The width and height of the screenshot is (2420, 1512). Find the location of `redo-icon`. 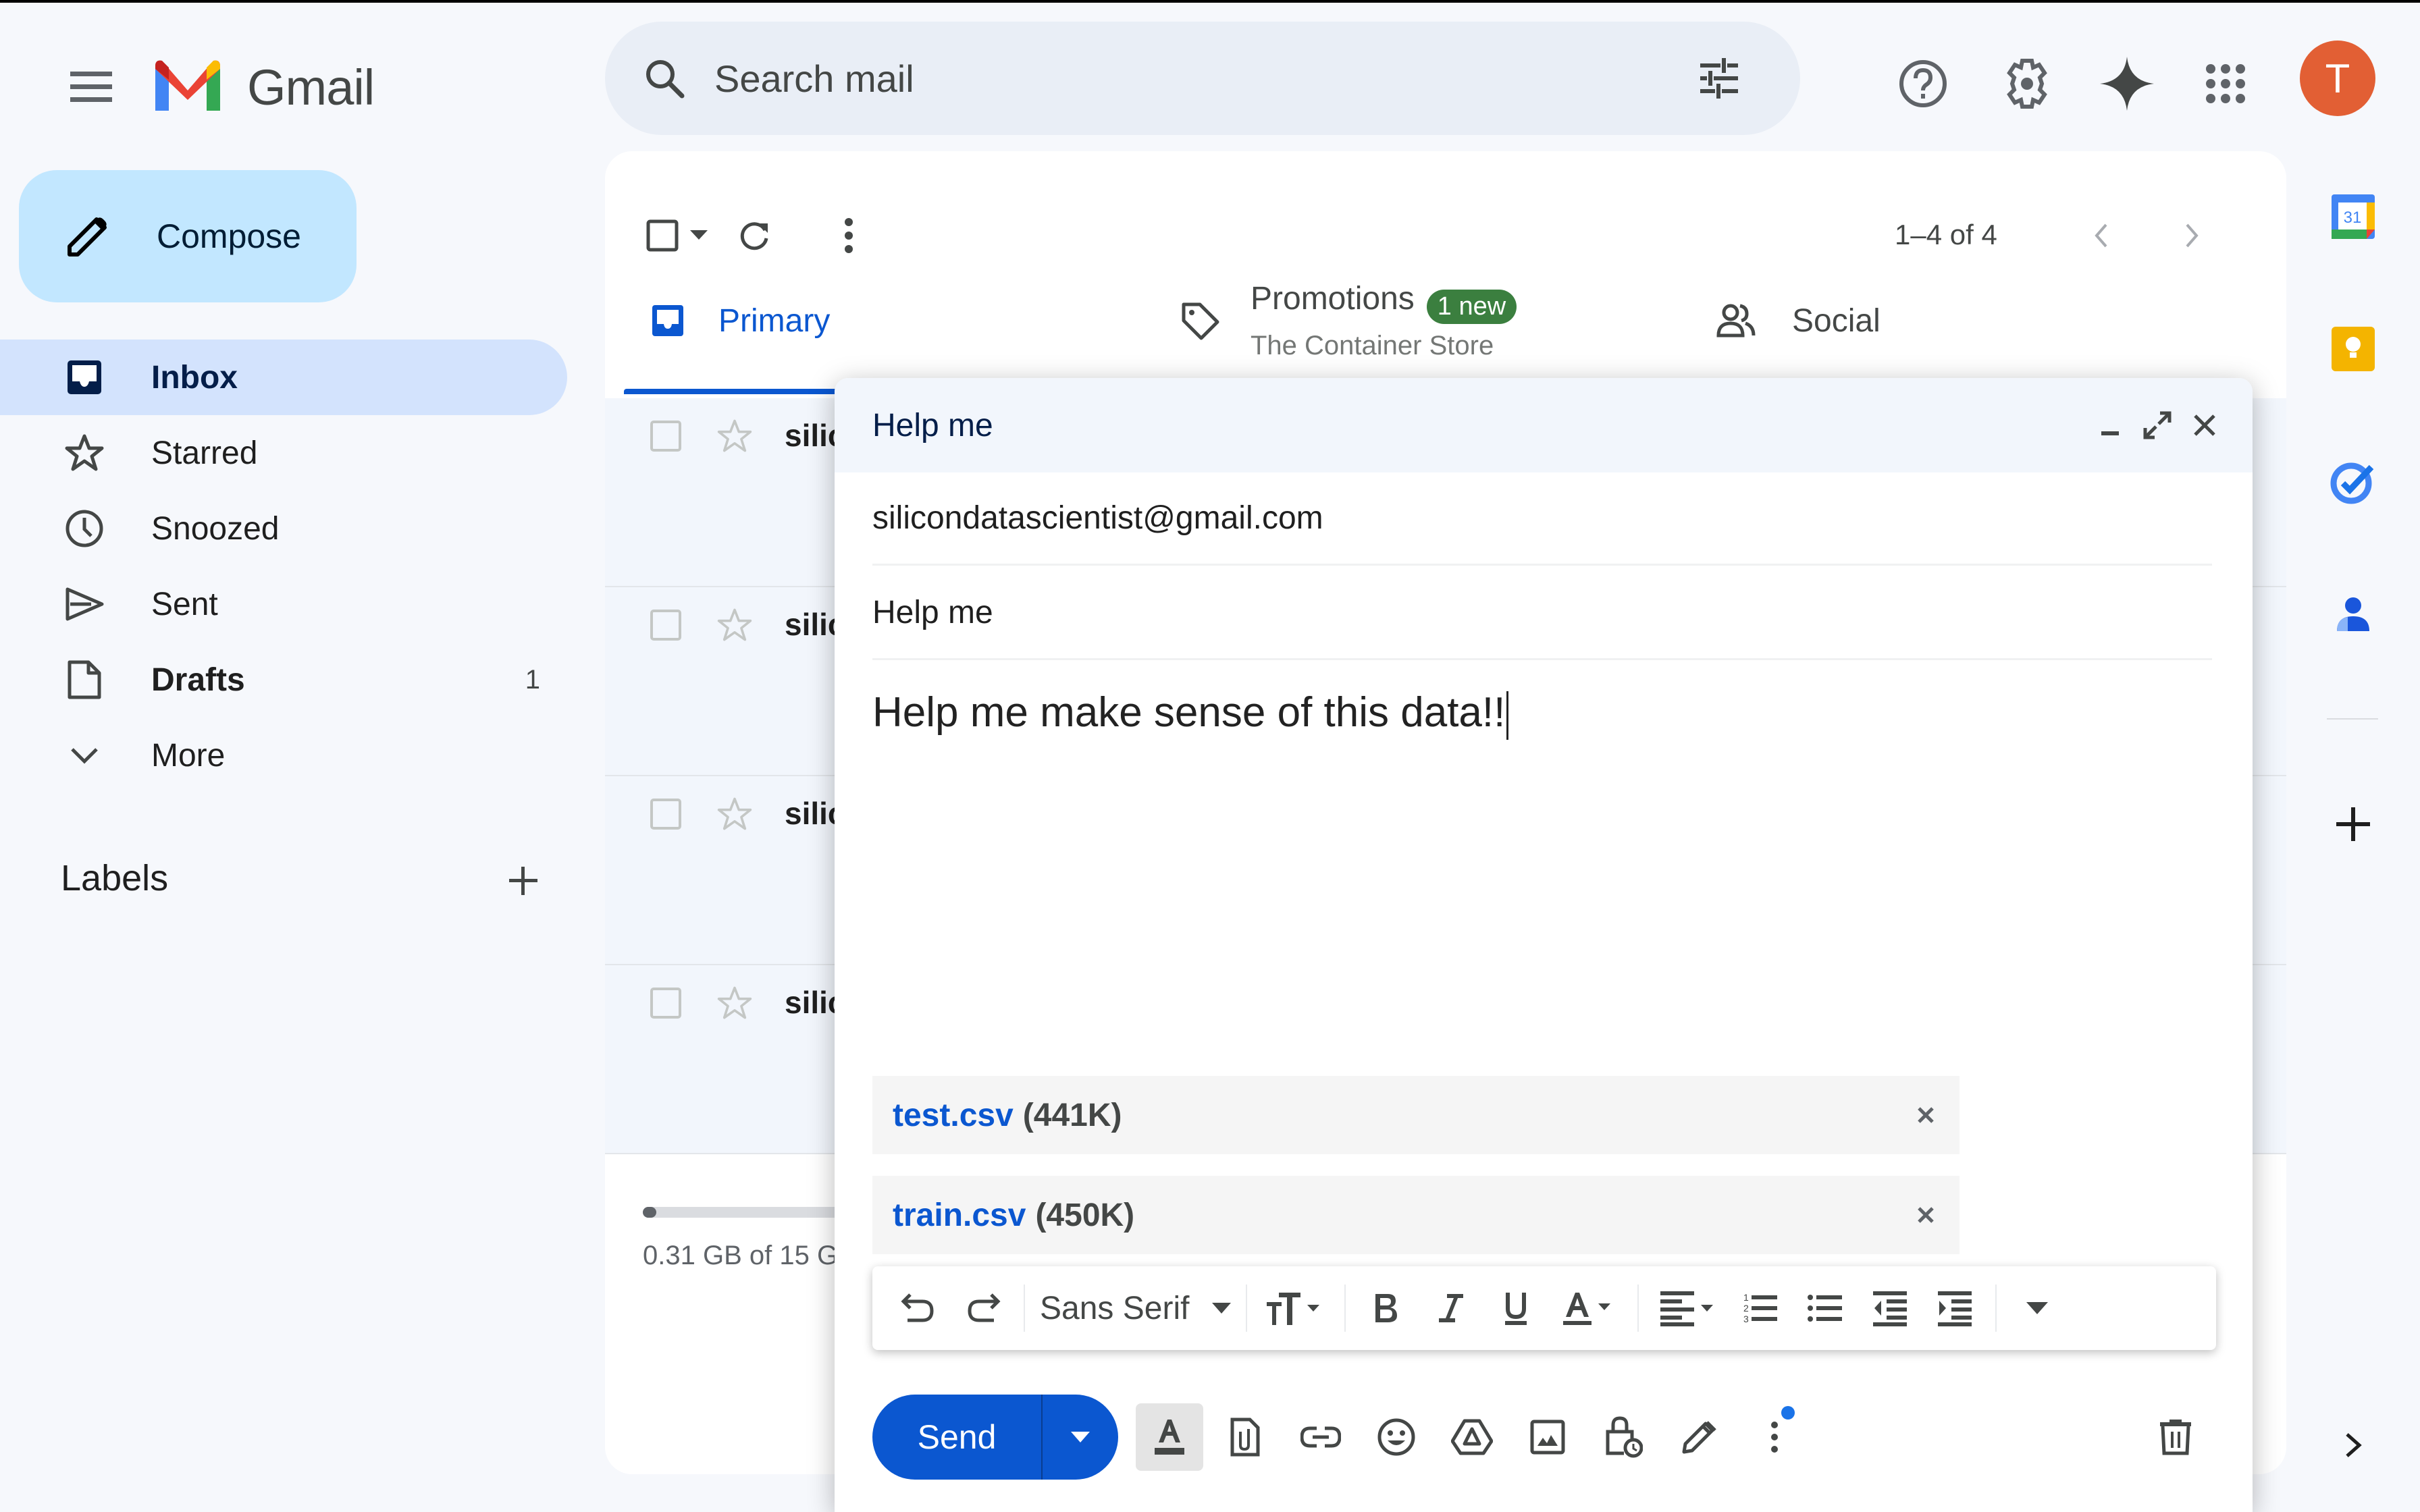

redo-icon is located at coordinates (983, 1308).